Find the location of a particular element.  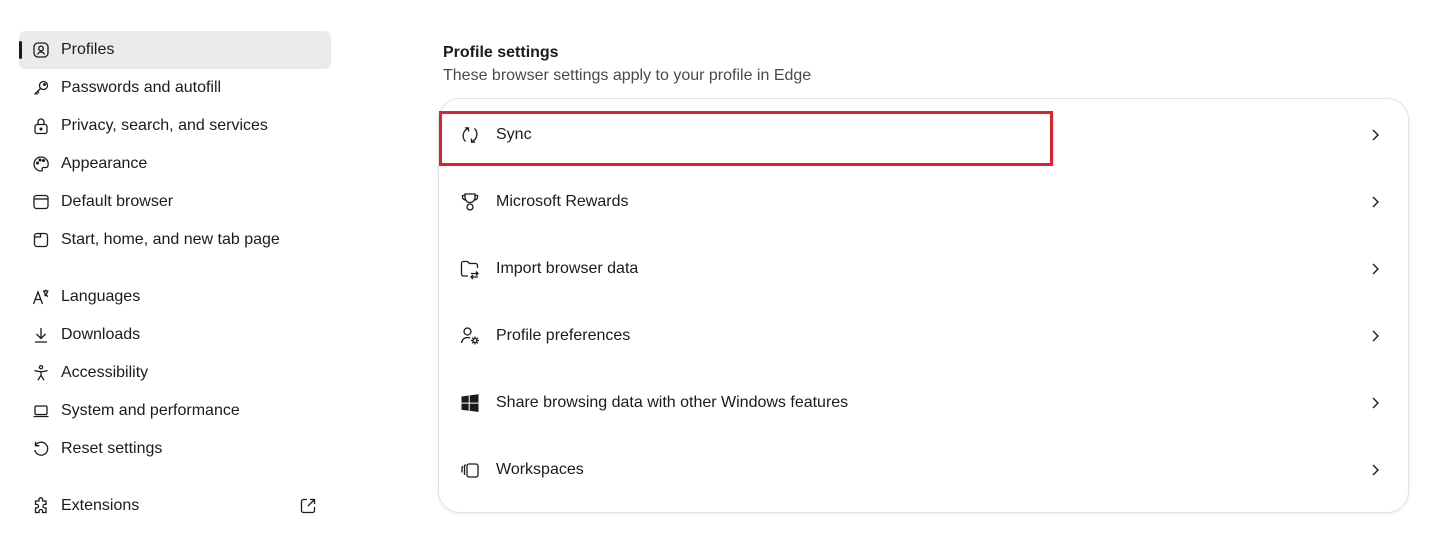

sidebar-item-privacy: Privacy, search, and services is located at coordinates (175, 126).